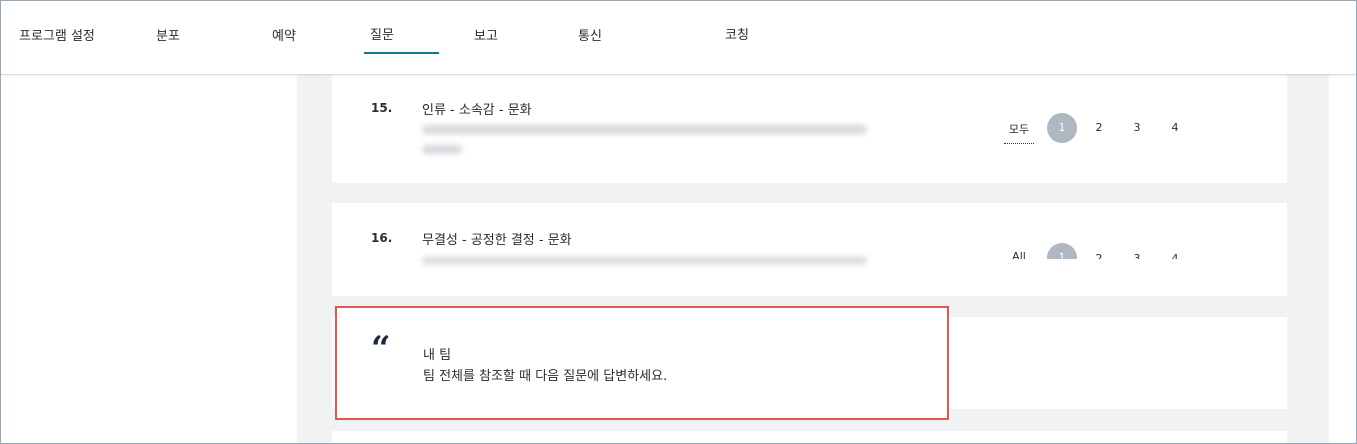 The height and width of the screenshot is (444, 1357). What do you see at coordinates (382, 108) in the screenshot?
I see `question-number: 15.` at bounding box center [382, 108].